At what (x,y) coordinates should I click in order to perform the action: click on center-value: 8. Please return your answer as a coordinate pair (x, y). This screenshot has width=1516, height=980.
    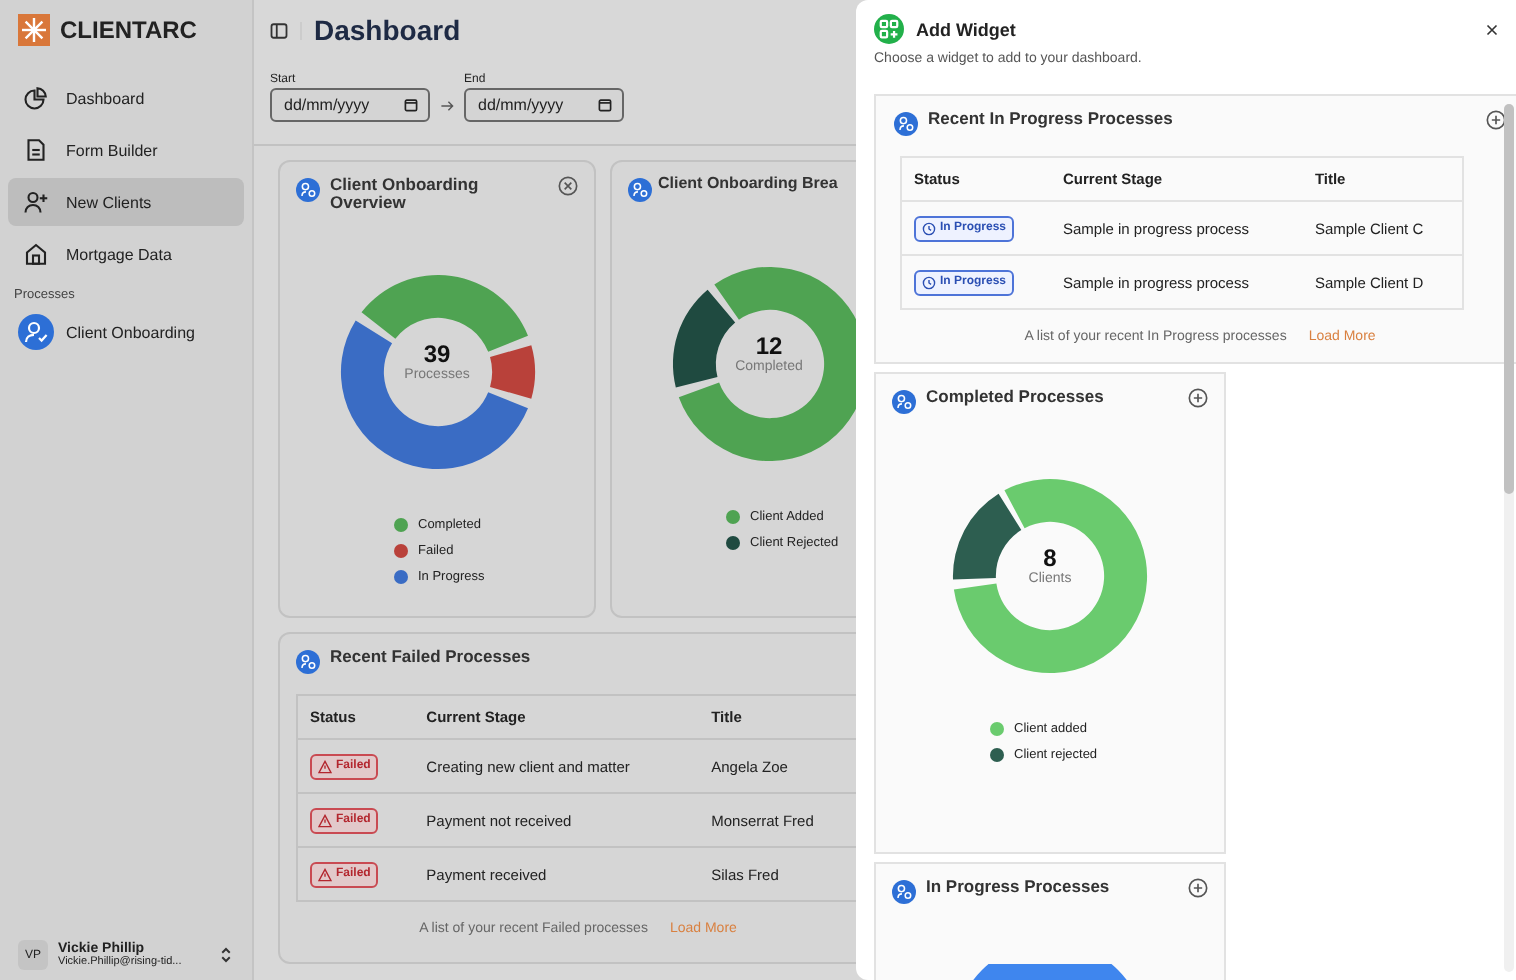
    Looking at the image, I should click on (1050, 558).